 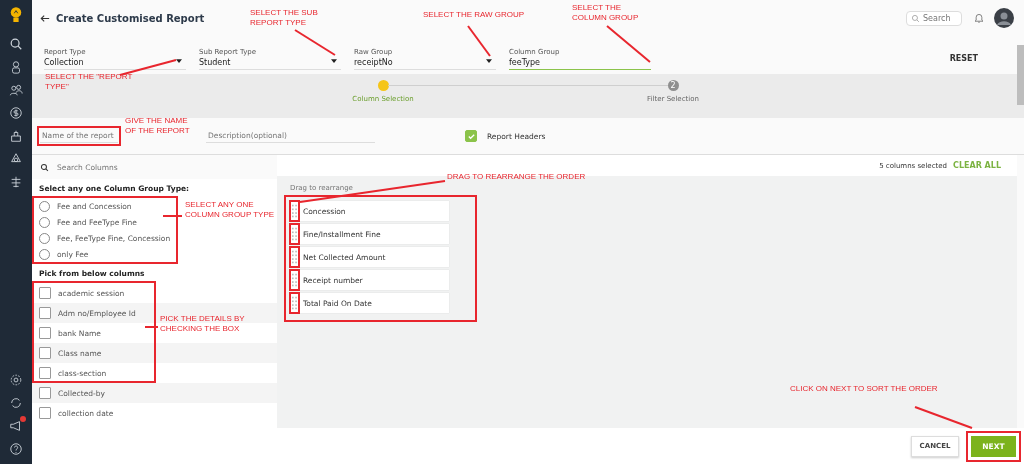 What do you see at coordinates (23, 419) in the screenshot?
I see `notification-dot` at bounding box center [23, 419].